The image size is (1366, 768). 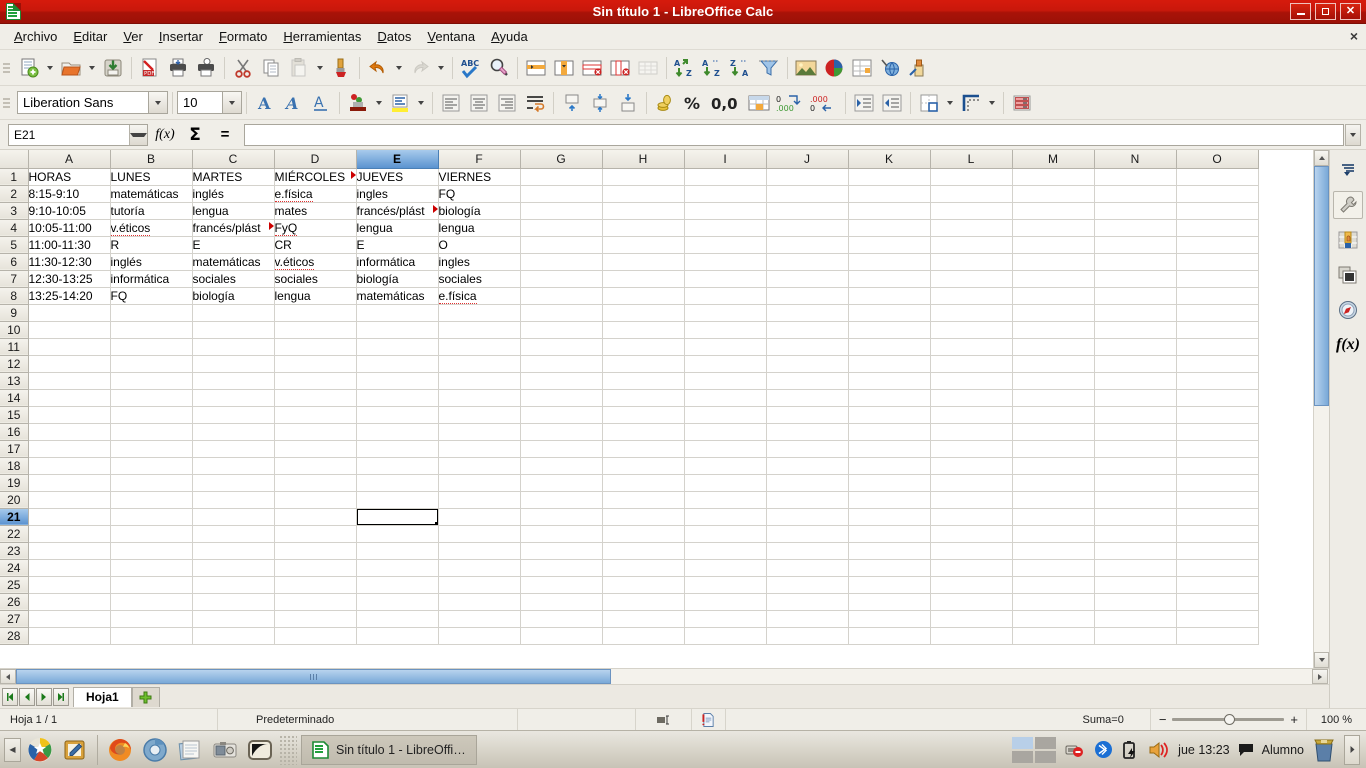 What do you see at coordinates (14, 602) in the screenshot?
I see `row-header-26: 26` at bounding box center [14, 602].